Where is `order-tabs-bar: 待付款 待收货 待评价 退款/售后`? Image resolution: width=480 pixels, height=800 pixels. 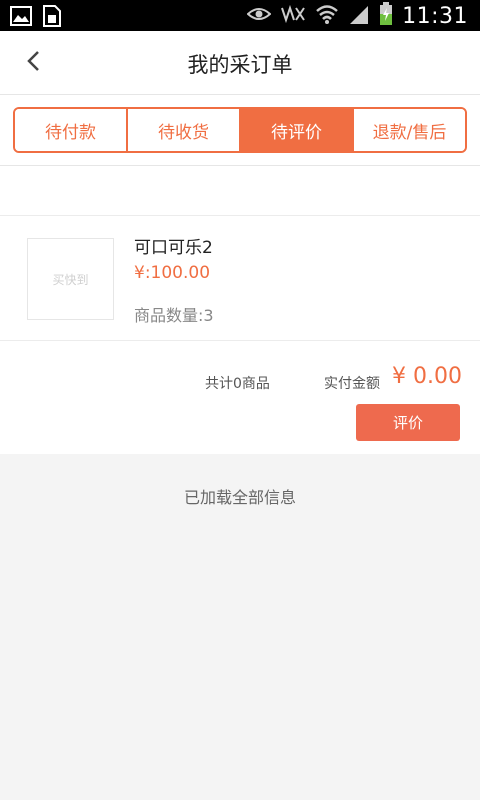 order-tabs-bar: 待付款 待收货 待评价 退款/售后 is located at coordinates (240, 130).